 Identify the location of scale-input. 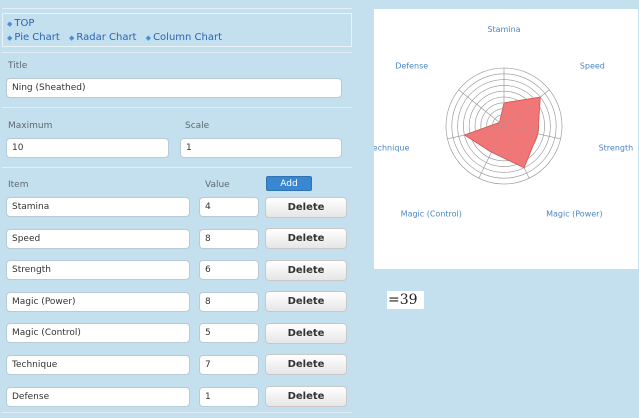
(261, 148).